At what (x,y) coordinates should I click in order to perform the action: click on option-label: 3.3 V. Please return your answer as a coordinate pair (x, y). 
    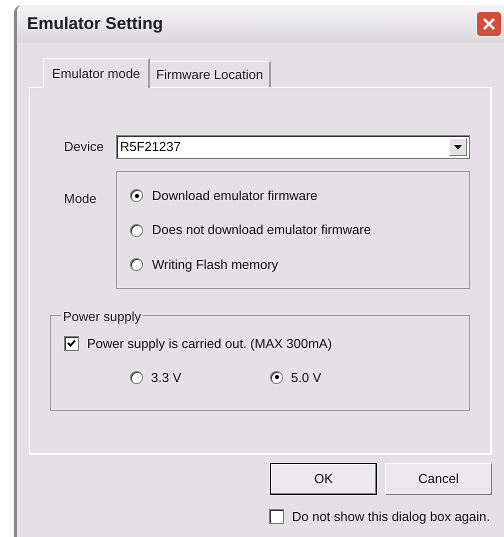
    Looking at the image, I should click on (166, 377).